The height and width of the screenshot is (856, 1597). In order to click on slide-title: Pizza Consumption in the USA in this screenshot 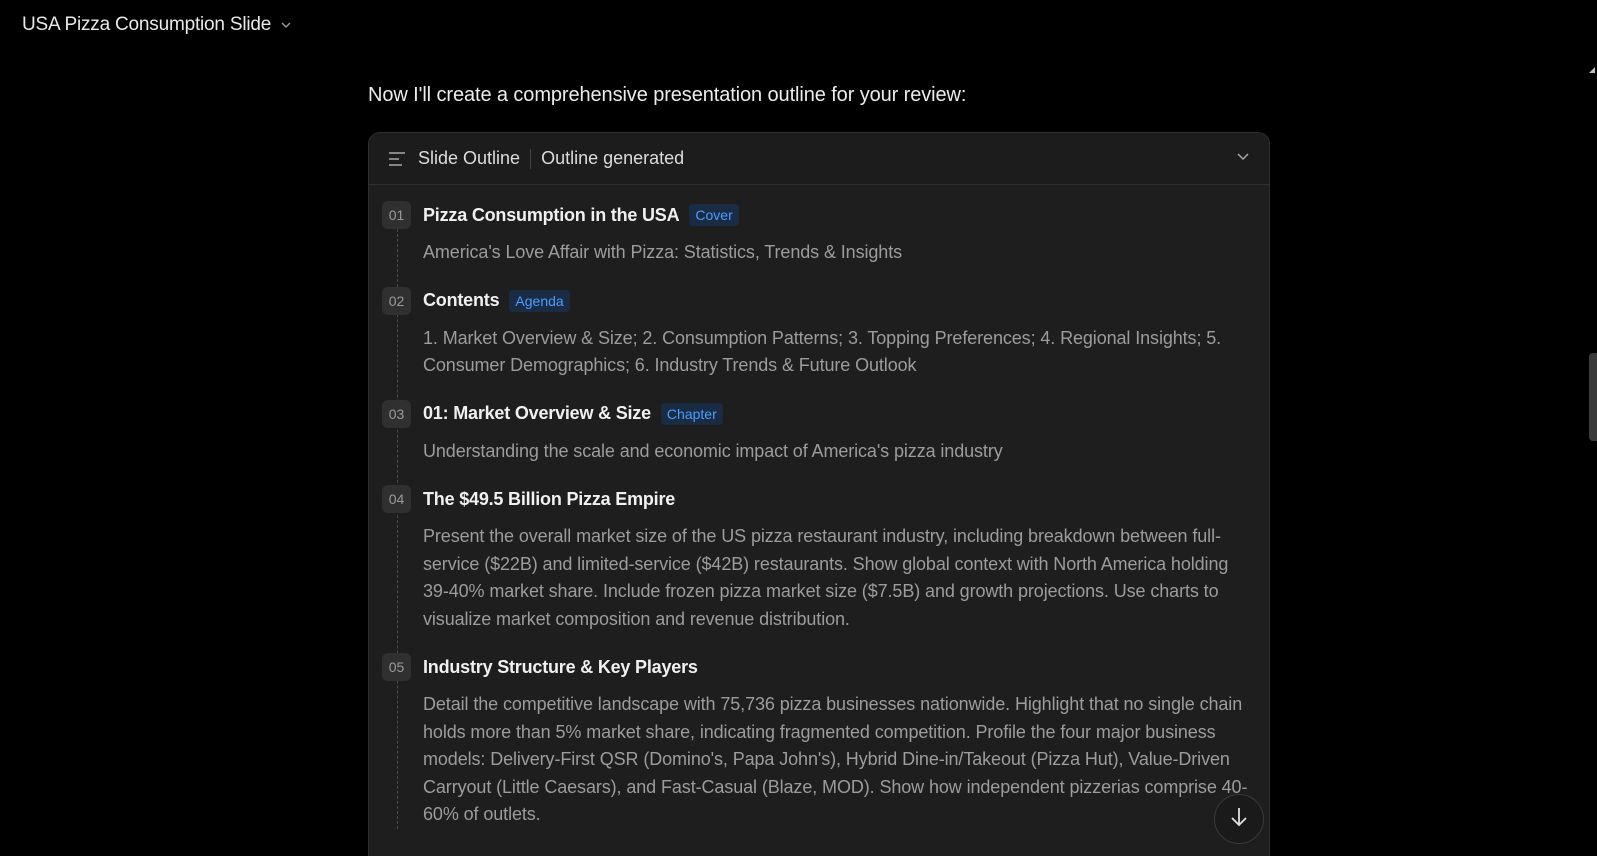, I will do `click(551, 214)`.